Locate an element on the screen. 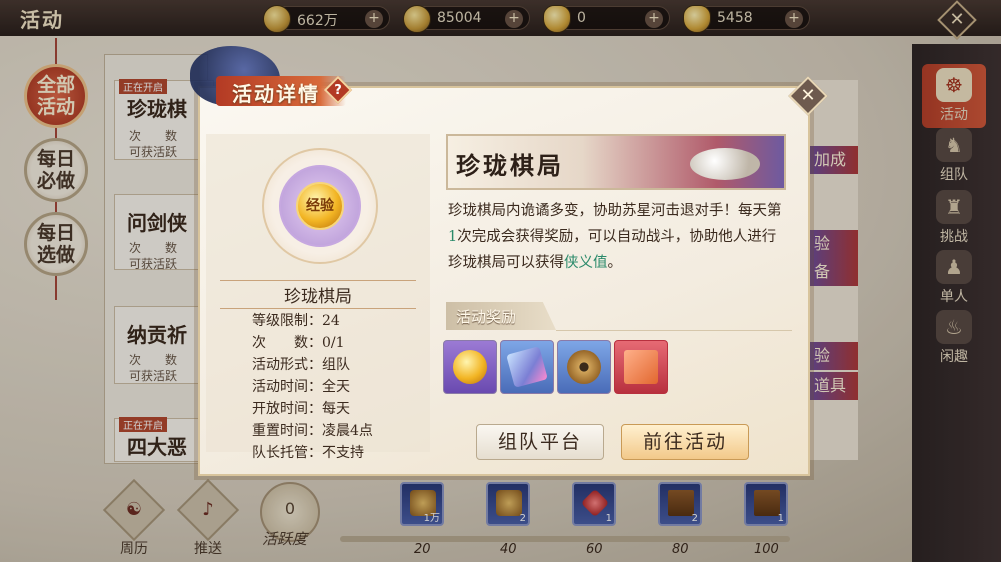 Image resolution: width=1001 pixels, height=562 pixels. red-scroll-icon is located at coordinates (641, 367).